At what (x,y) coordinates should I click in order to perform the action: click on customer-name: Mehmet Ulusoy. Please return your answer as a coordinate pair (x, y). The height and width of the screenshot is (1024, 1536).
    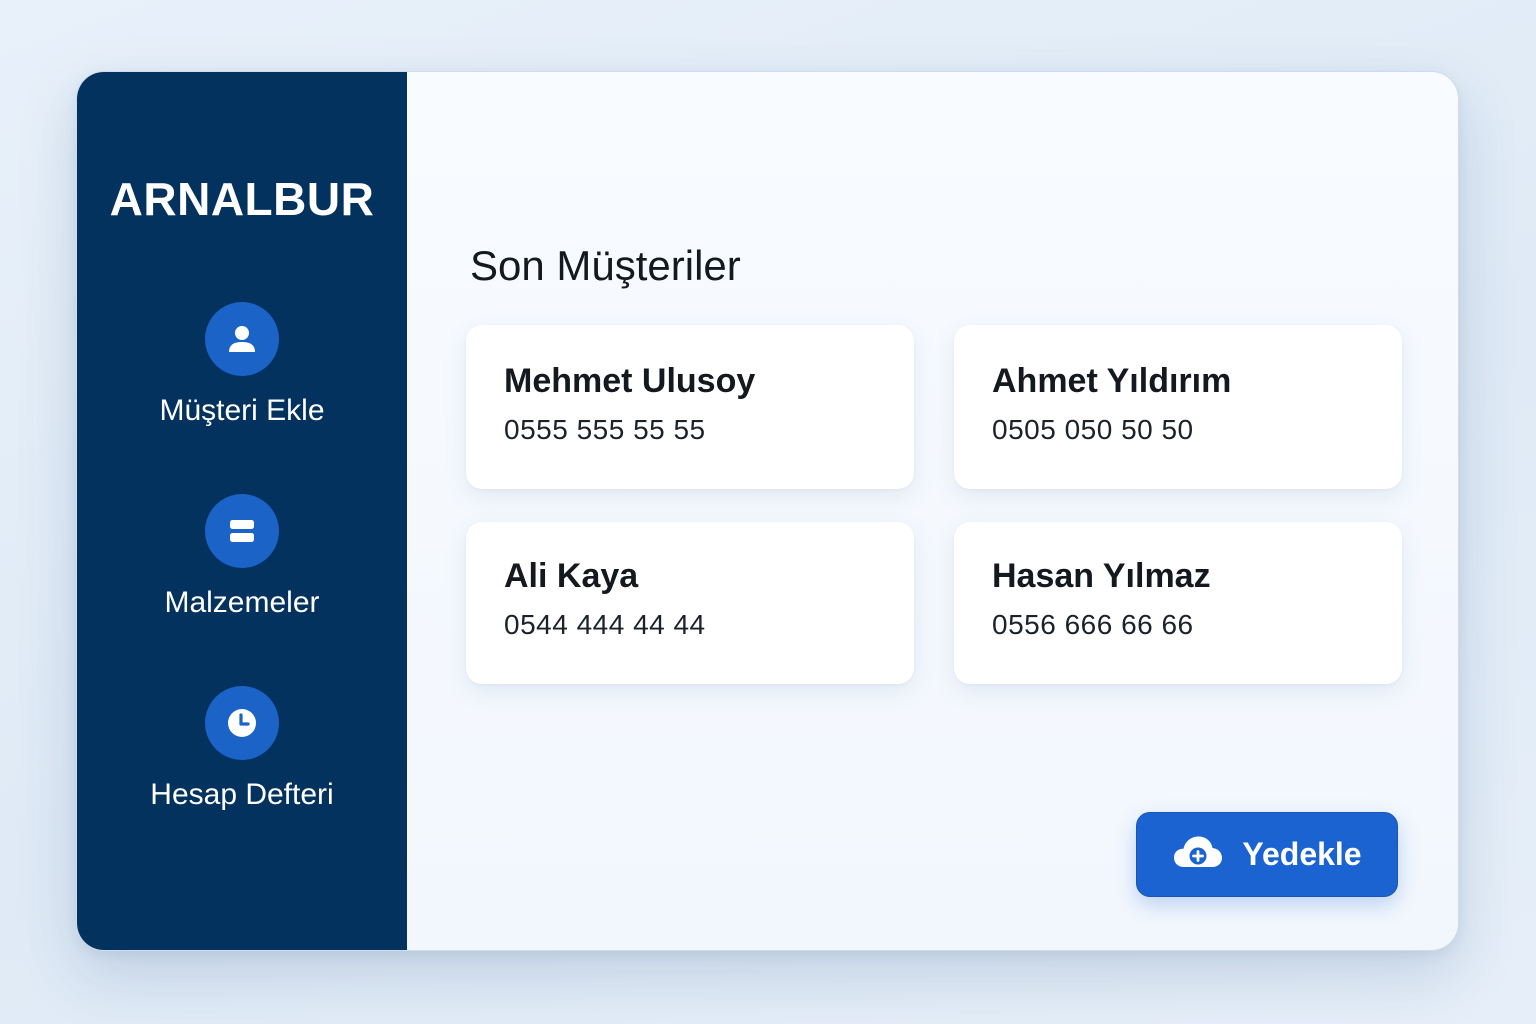
    Looking at the image, I should click on (630, 381).